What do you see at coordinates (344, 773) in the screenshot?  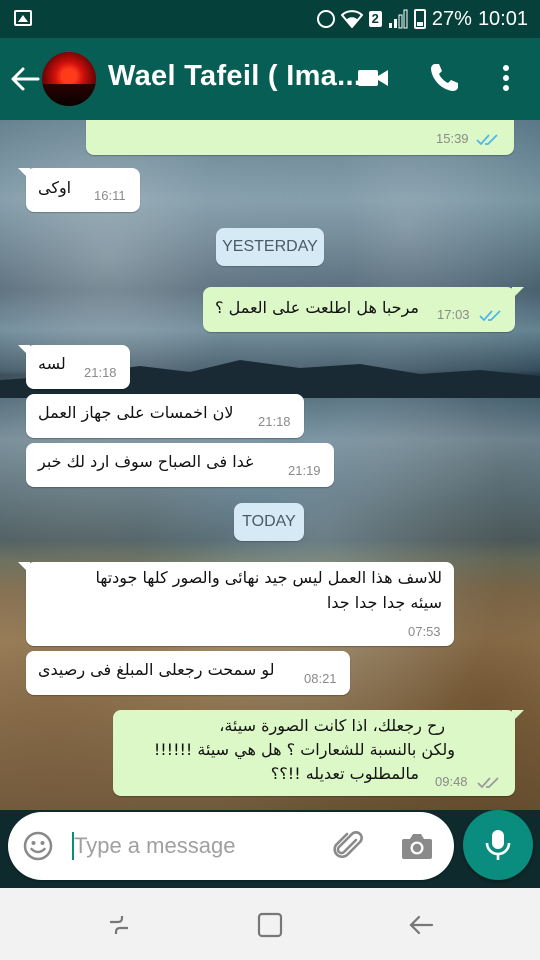 I see `message-text-line: مالمطلوب تعديله !!؟؟` at bounding box center [344, 773].